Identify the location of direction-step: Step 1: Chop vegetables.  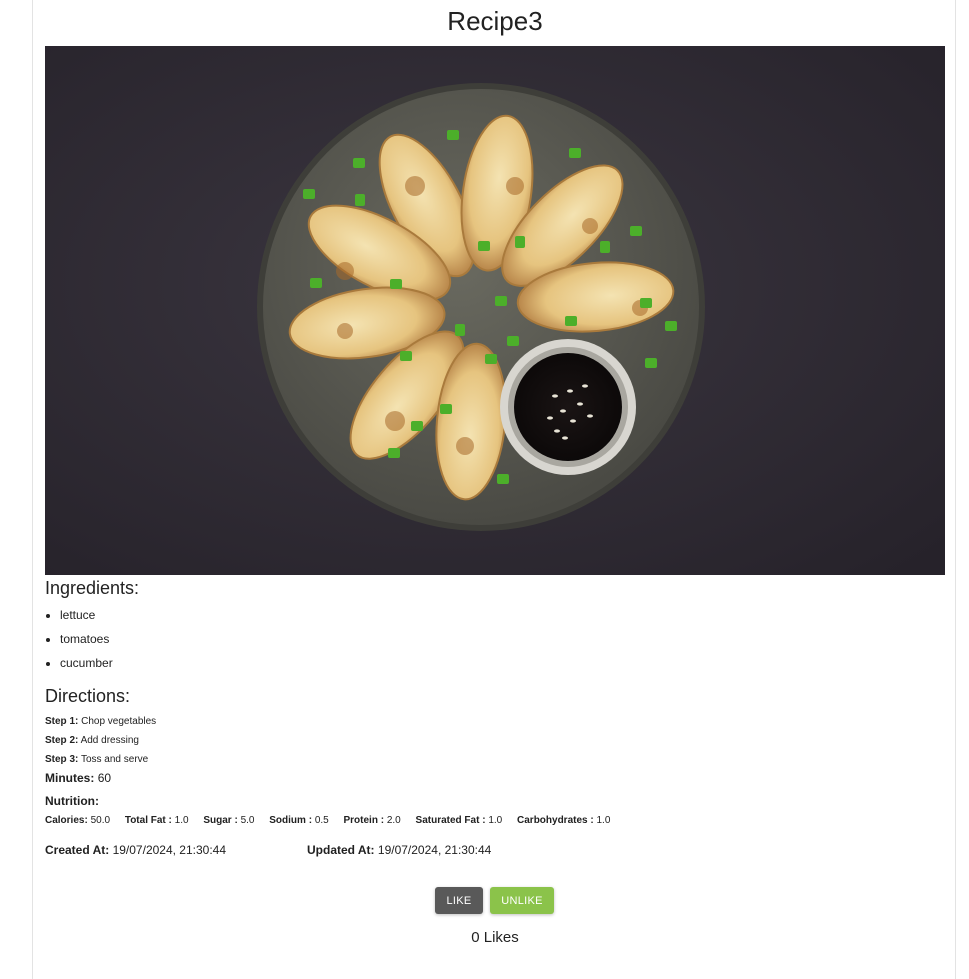
(101, 721).